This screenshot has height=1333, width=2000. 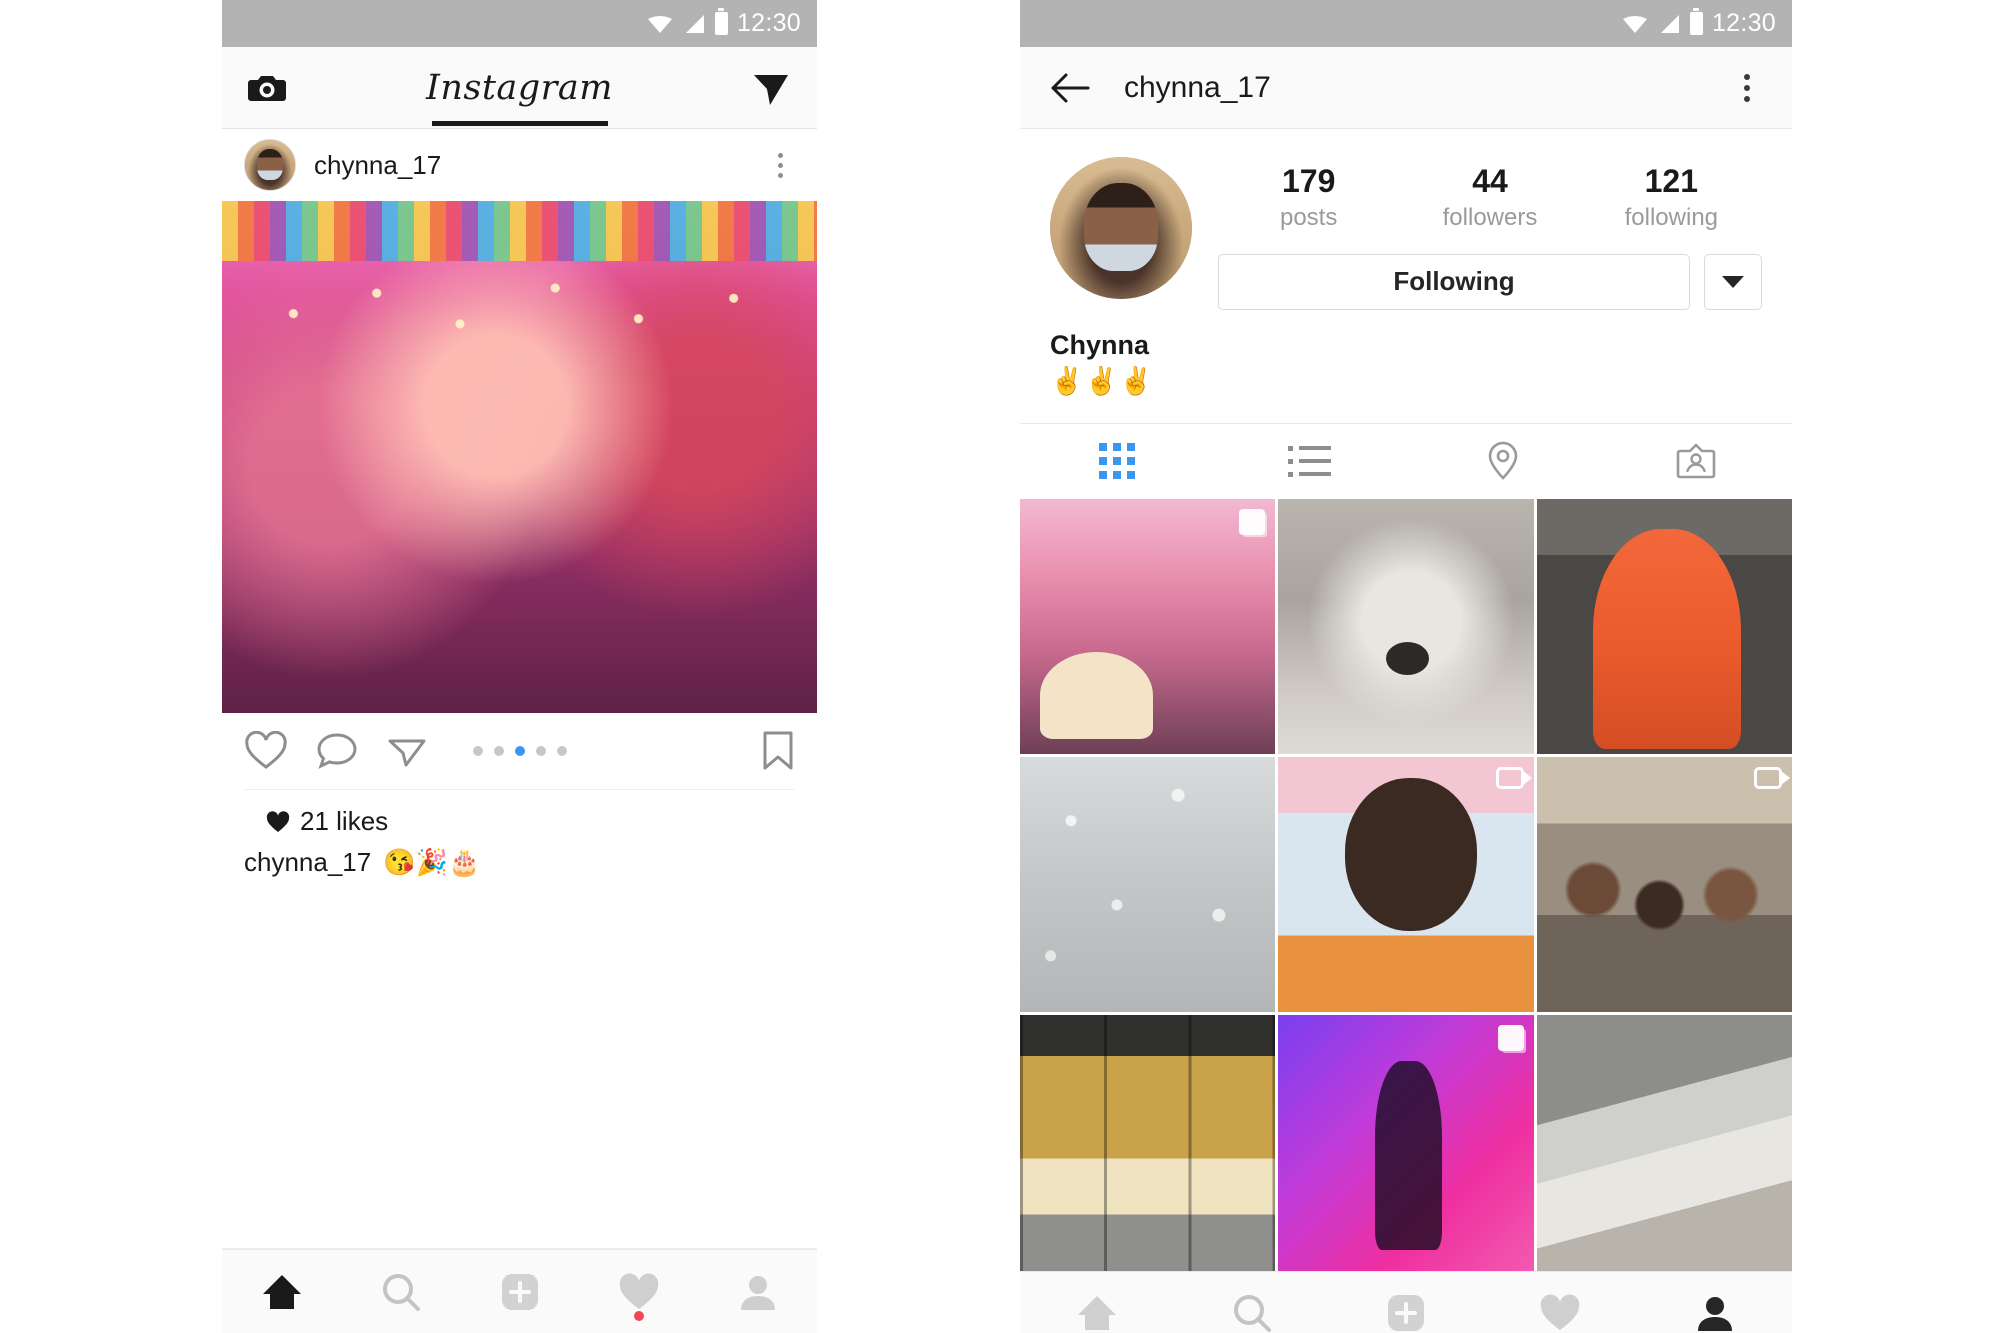 What do you see at coordinates (307, 862) in the screenshot?
I see `caption-username: chynna_17` at bounding box center [307, 862].